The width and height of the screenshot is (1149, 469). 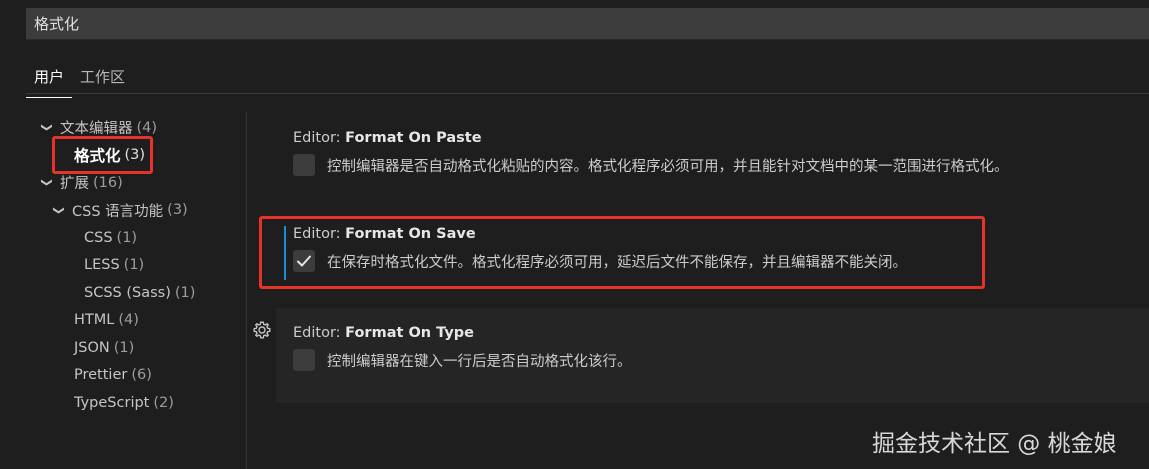 I want to click on gear-icon, so click(x=262, y=330).